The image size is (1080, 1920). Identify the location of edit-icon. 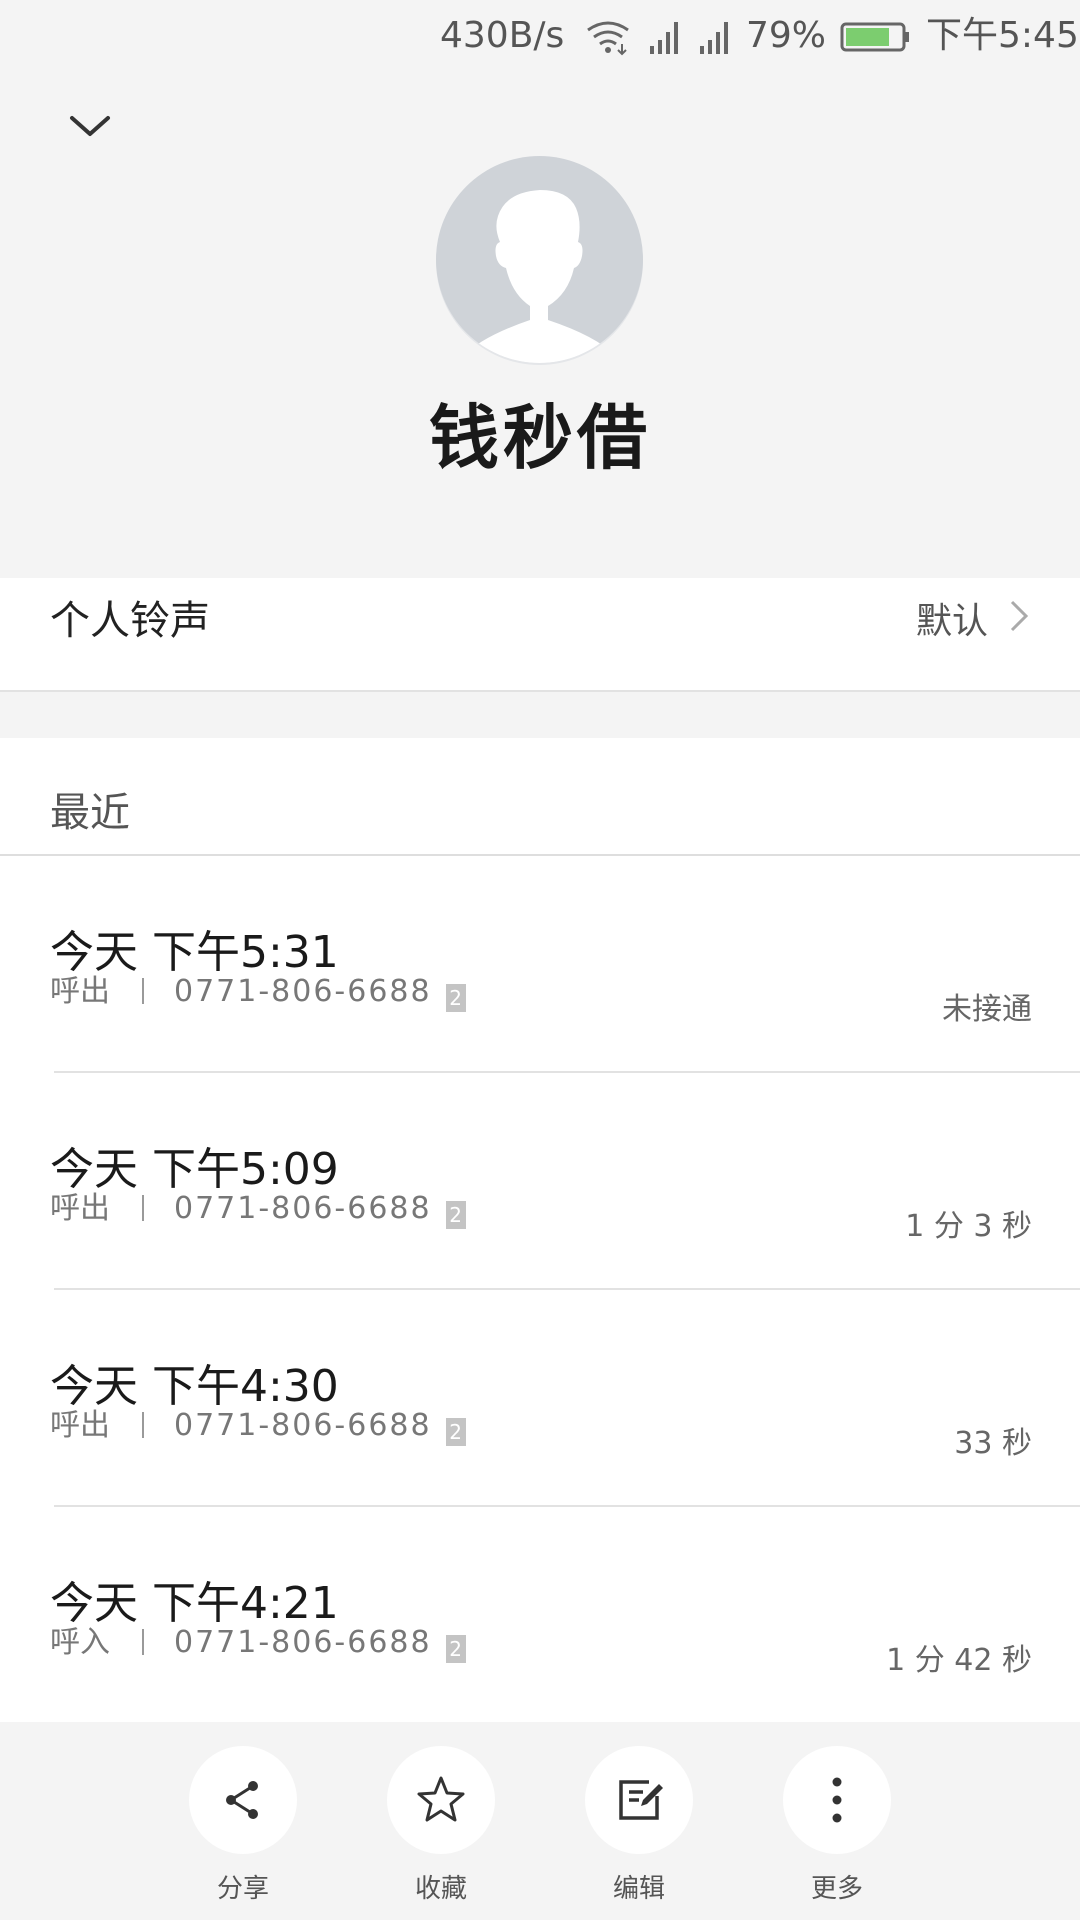
(639, 1800).